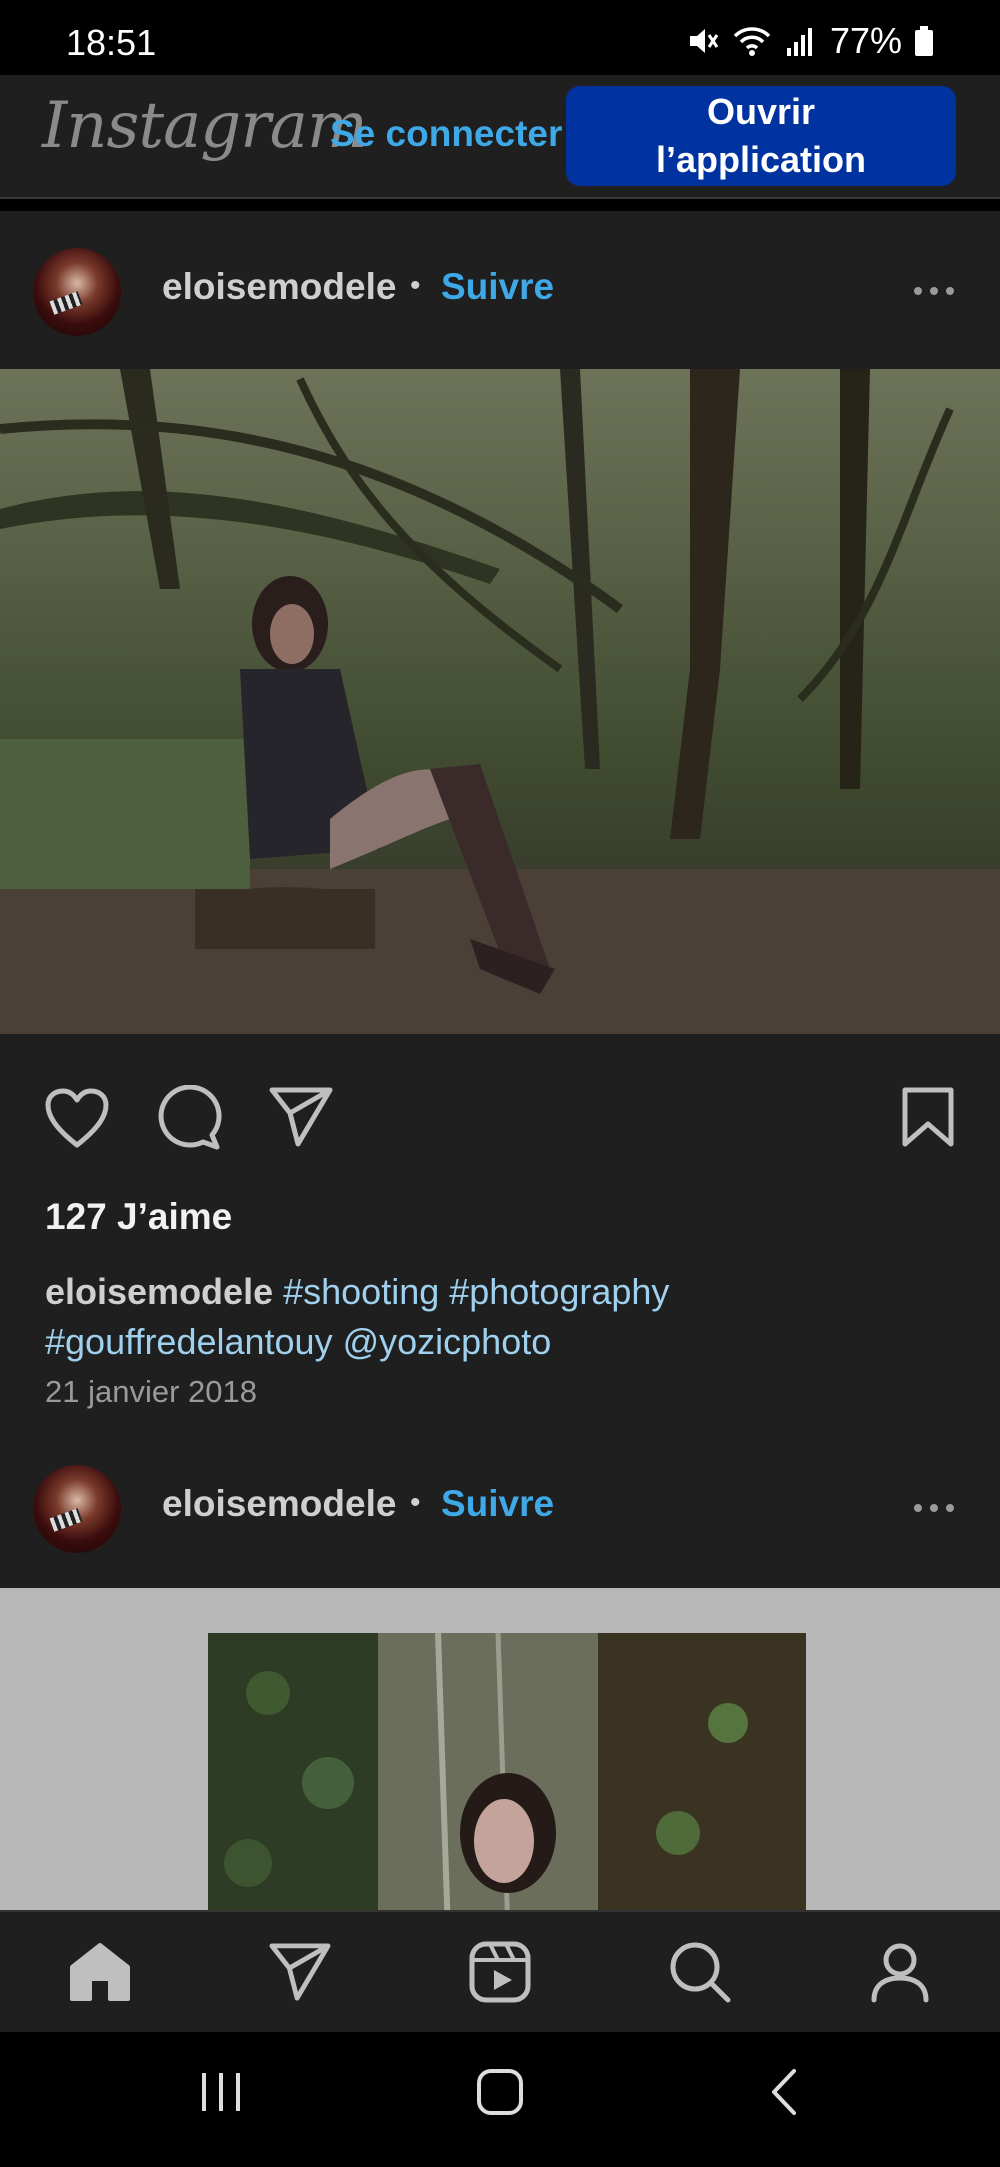 The height and width of the screenshot is (2167, 1000). What do you see at coordinates (151, 1392) in the screenshot?
I see `post-date: 21 janvier 2018` at bounding box center [151, 1392].